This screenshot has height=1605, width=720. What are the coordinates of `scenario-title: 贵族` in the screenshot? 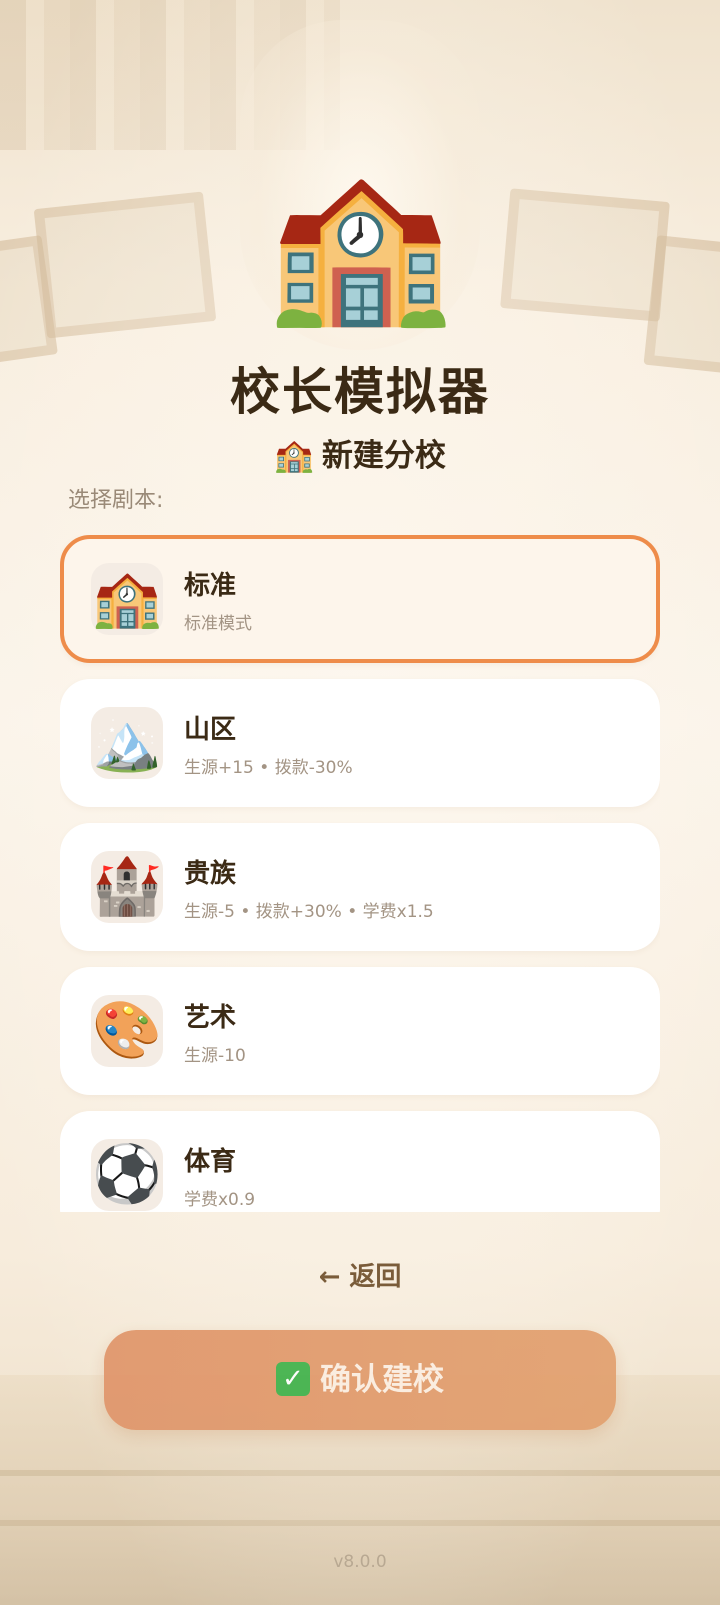 It's located at (210, 874).